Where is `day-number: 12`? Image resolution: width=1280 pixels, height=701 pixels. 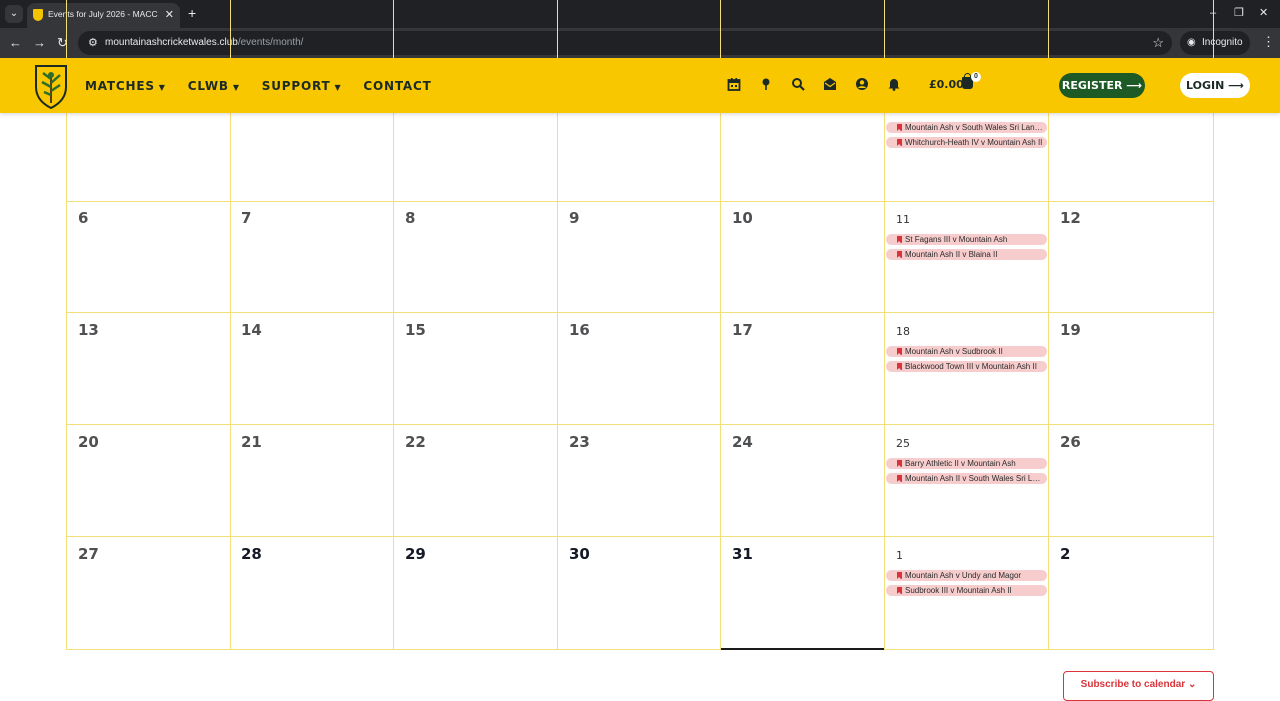
day-number: 12 is located at coordinates (1070, 218).